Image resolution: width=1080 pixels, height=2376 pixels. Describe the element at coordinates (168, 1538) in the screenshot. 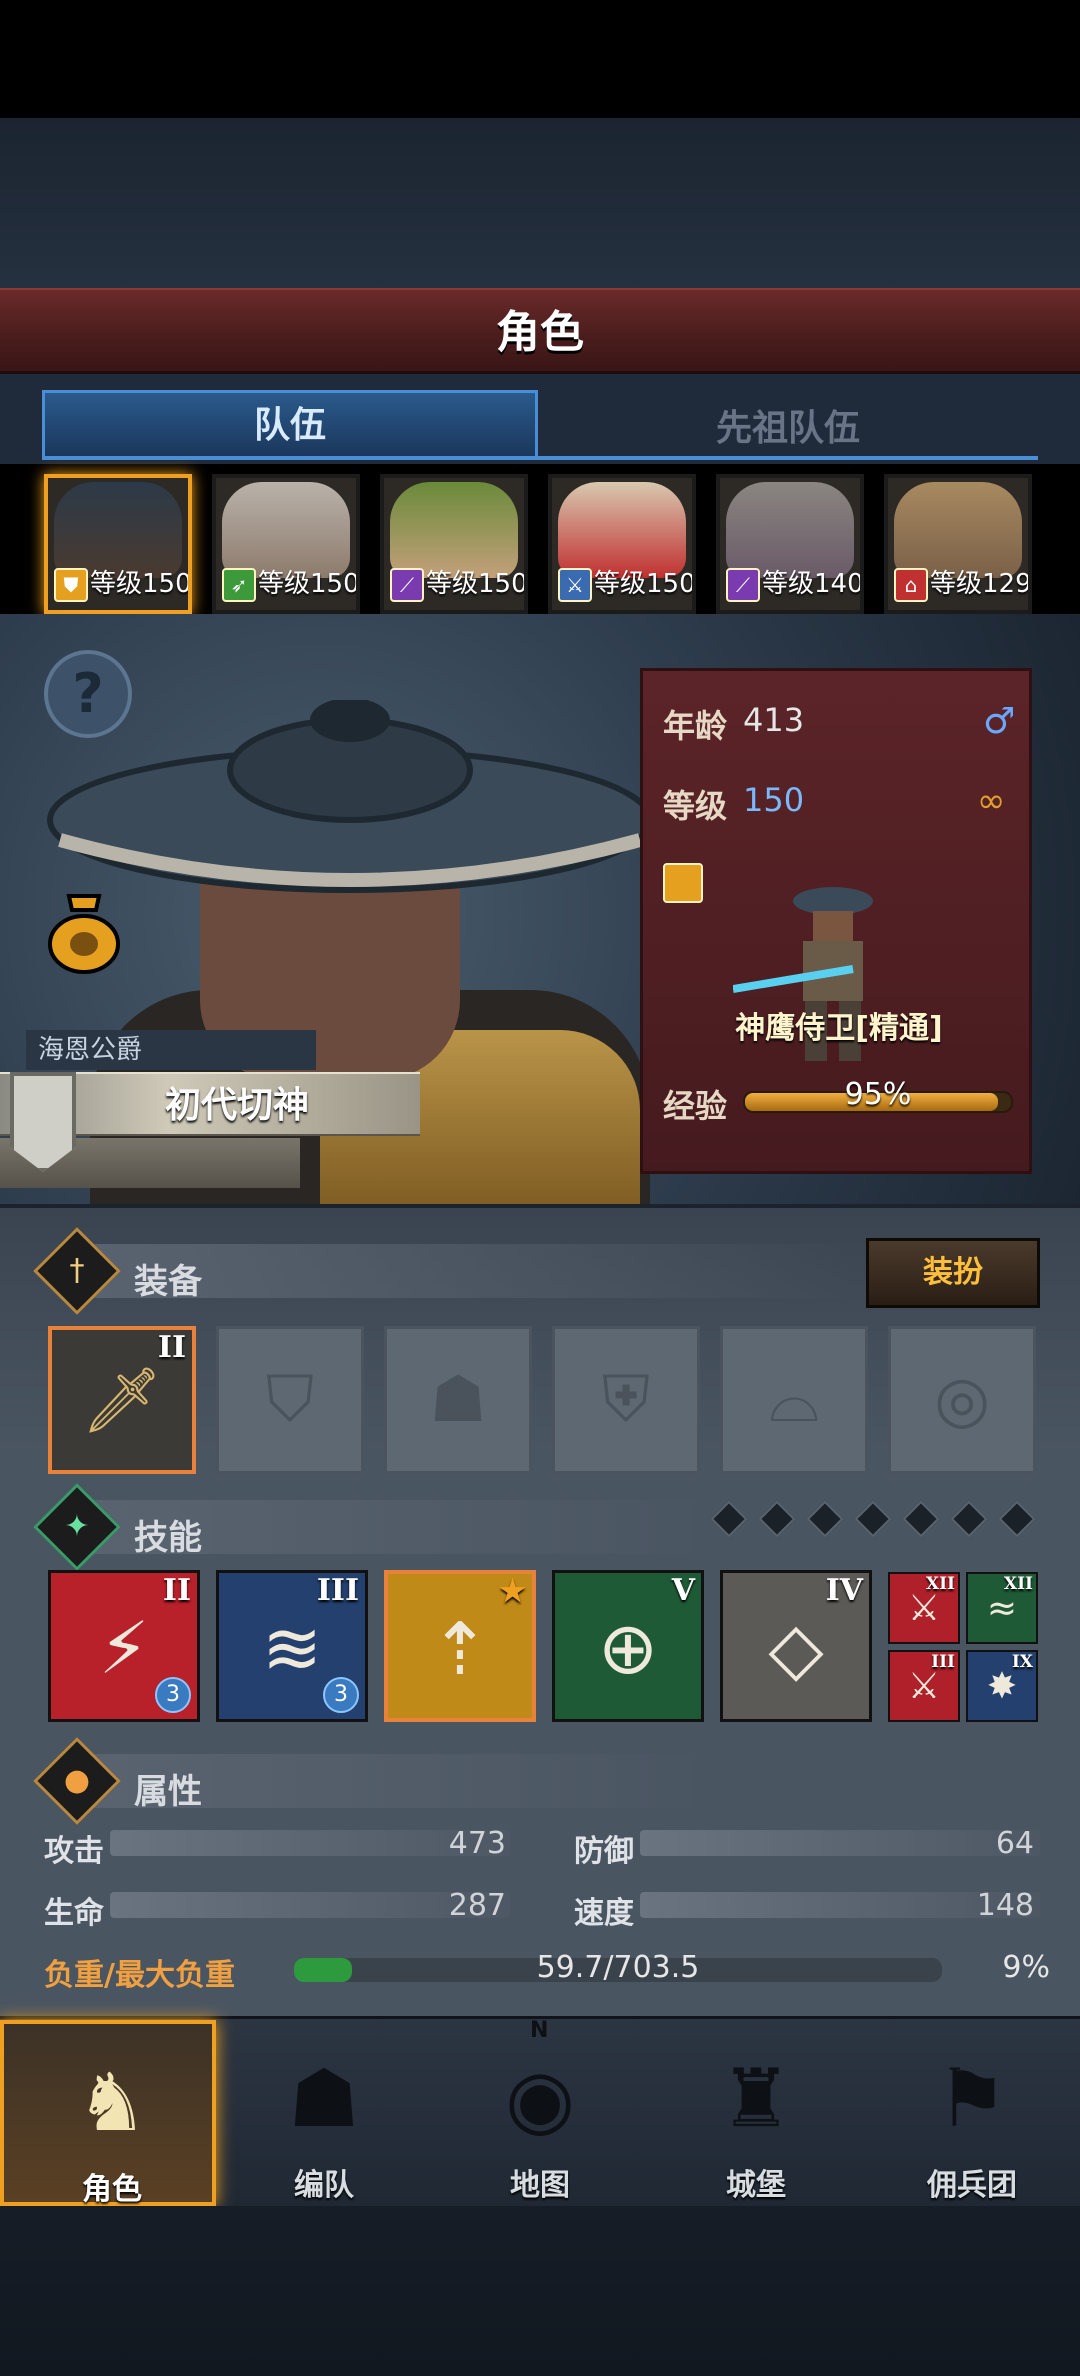

I see `skills-title: 技能` at that location.